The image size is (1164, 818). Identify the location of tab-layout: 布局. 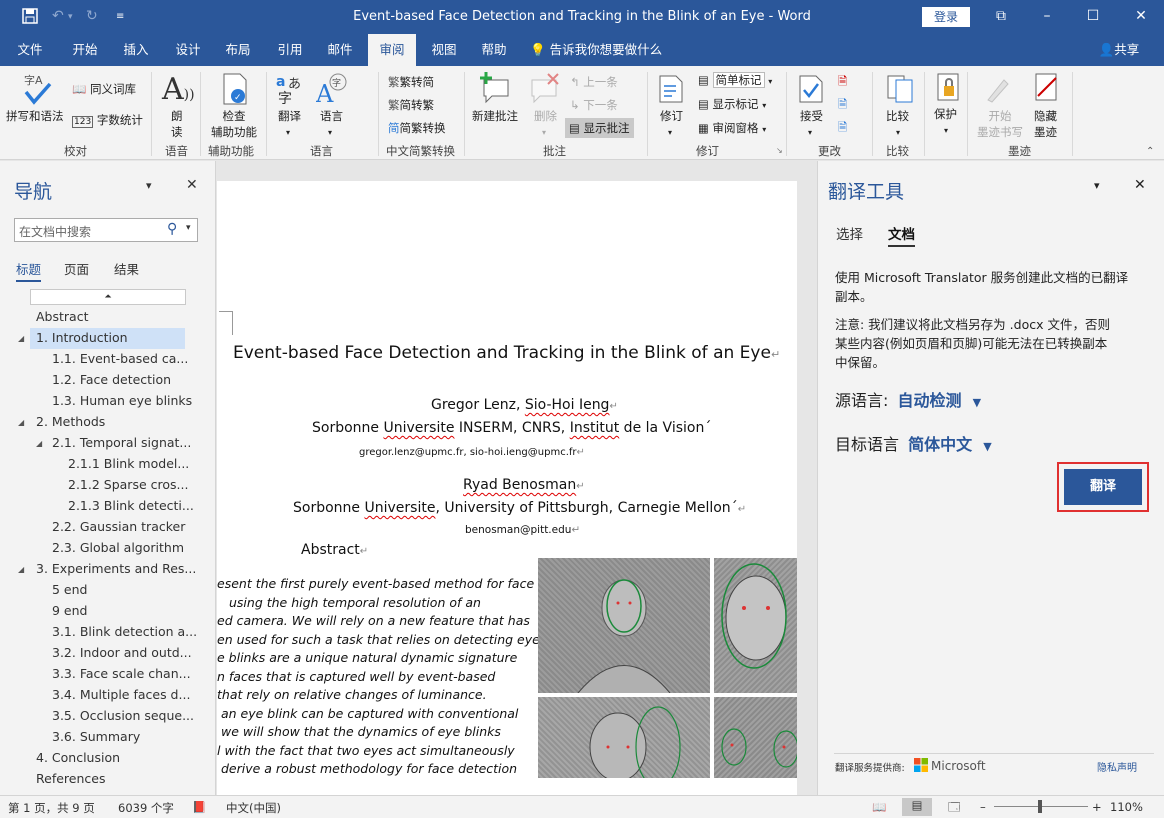
(238, 50).